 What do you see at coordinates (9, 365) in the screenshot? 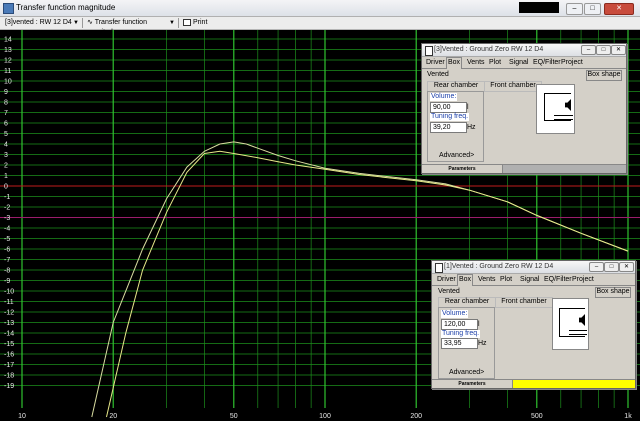
I see `y-tick-label: -17` at bounding box center [9, 365].